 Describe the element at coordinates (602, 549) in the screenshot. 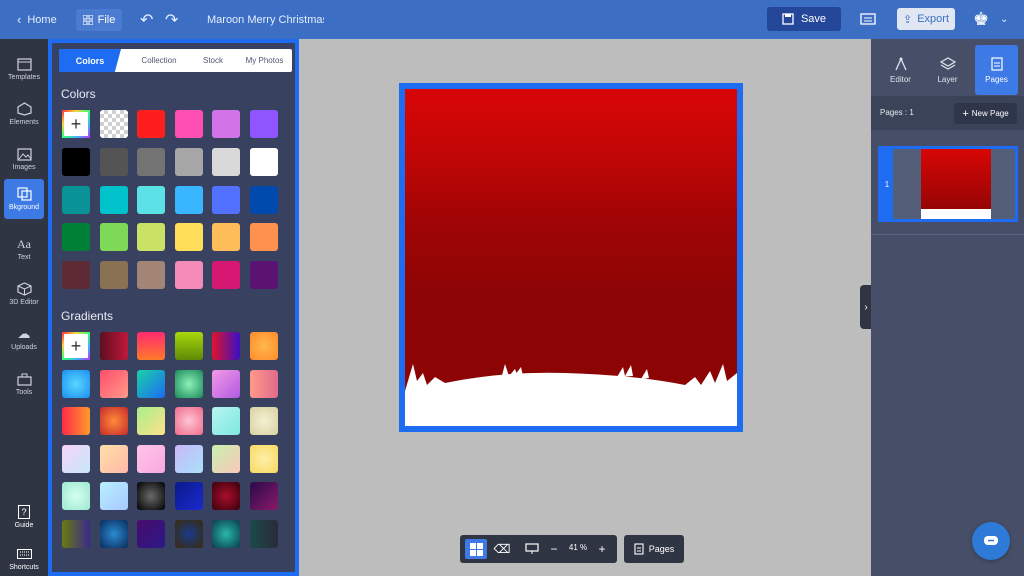

I see `zoom-in-button: +` at that location.